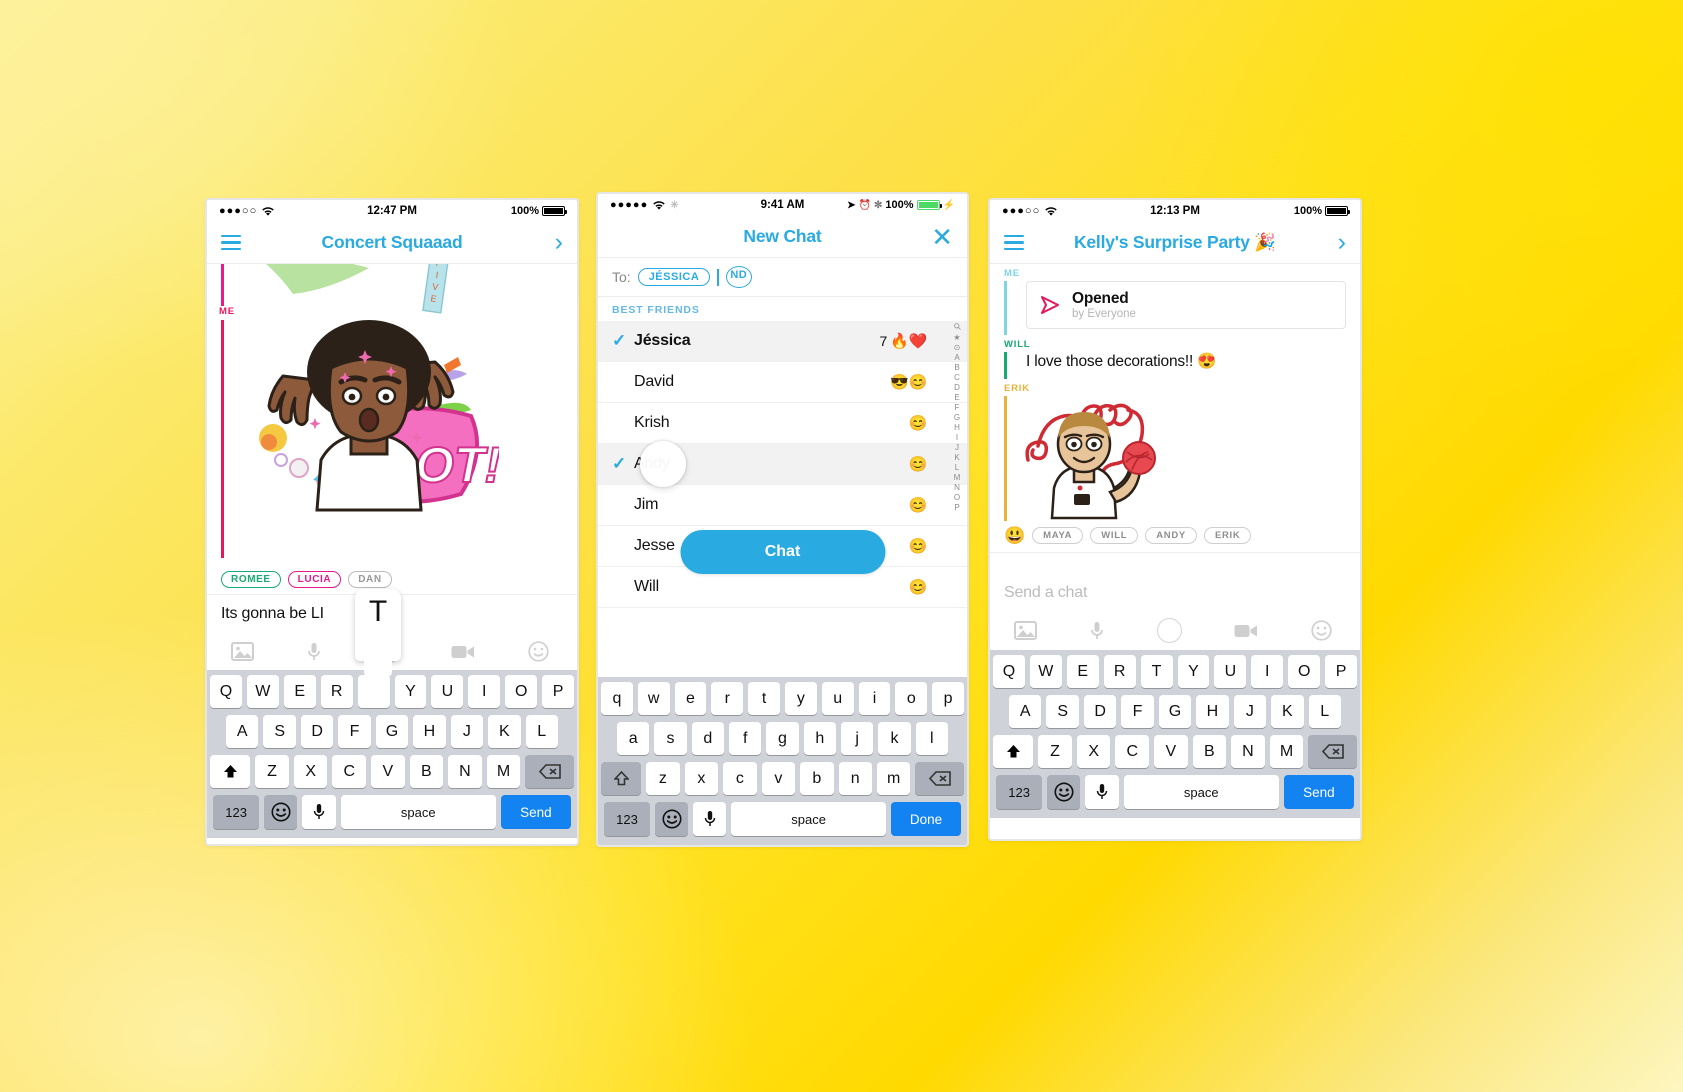 This screenshot has width=1683, height=1092. Describe the element at coordinates (926, 819) in the screenshot. I see `done-button: Done` at that location.